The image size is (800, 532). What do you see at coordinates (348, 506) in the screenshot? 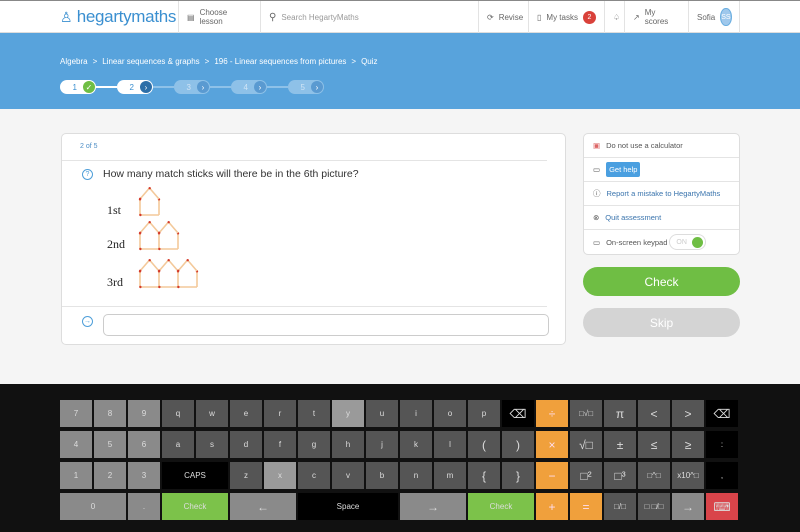
I see `key-space: Space` at bounding box center [348, 506].